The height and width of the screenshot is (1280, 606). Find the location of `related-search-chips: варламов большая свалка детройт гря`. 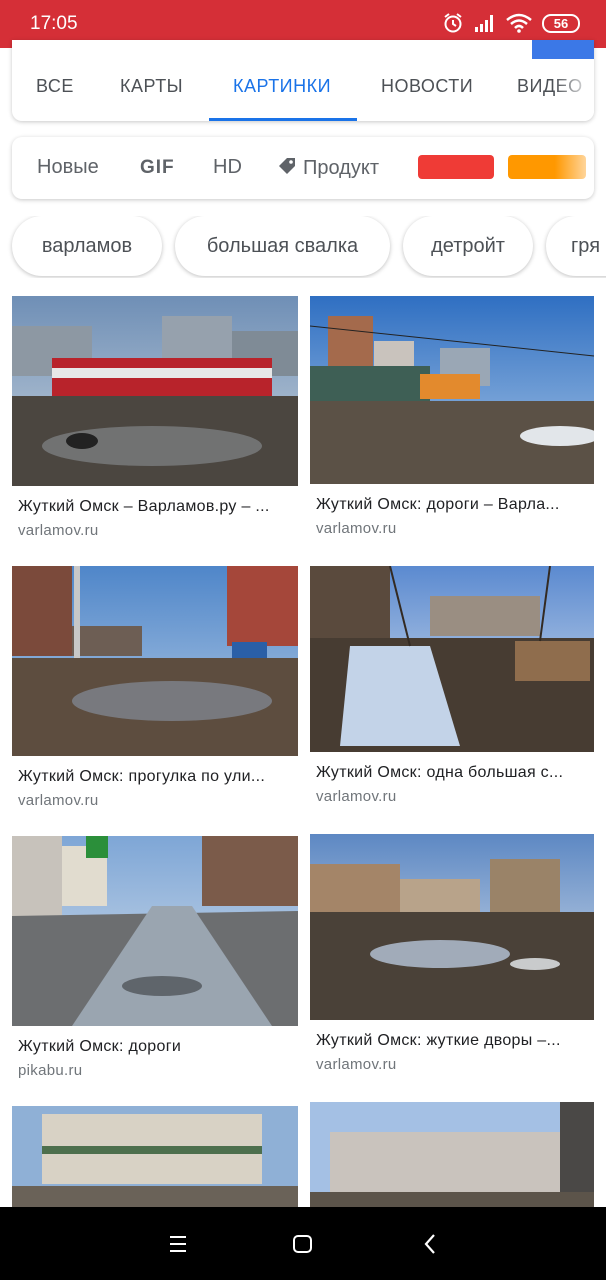

related-search-chips: варламов большая свалка детройт гря is located at coordinates (303, 247).